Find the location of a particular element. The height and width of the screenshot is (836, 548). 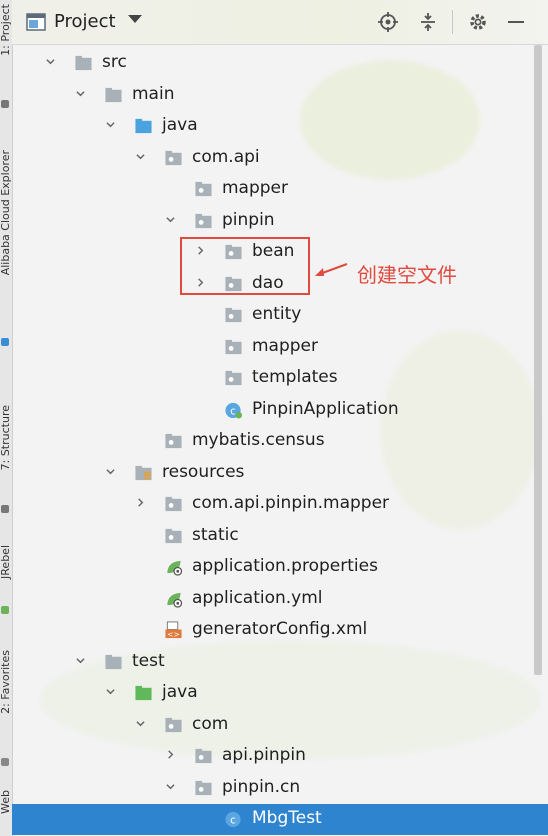

svg-text: c is located at coordinates (233, 820).